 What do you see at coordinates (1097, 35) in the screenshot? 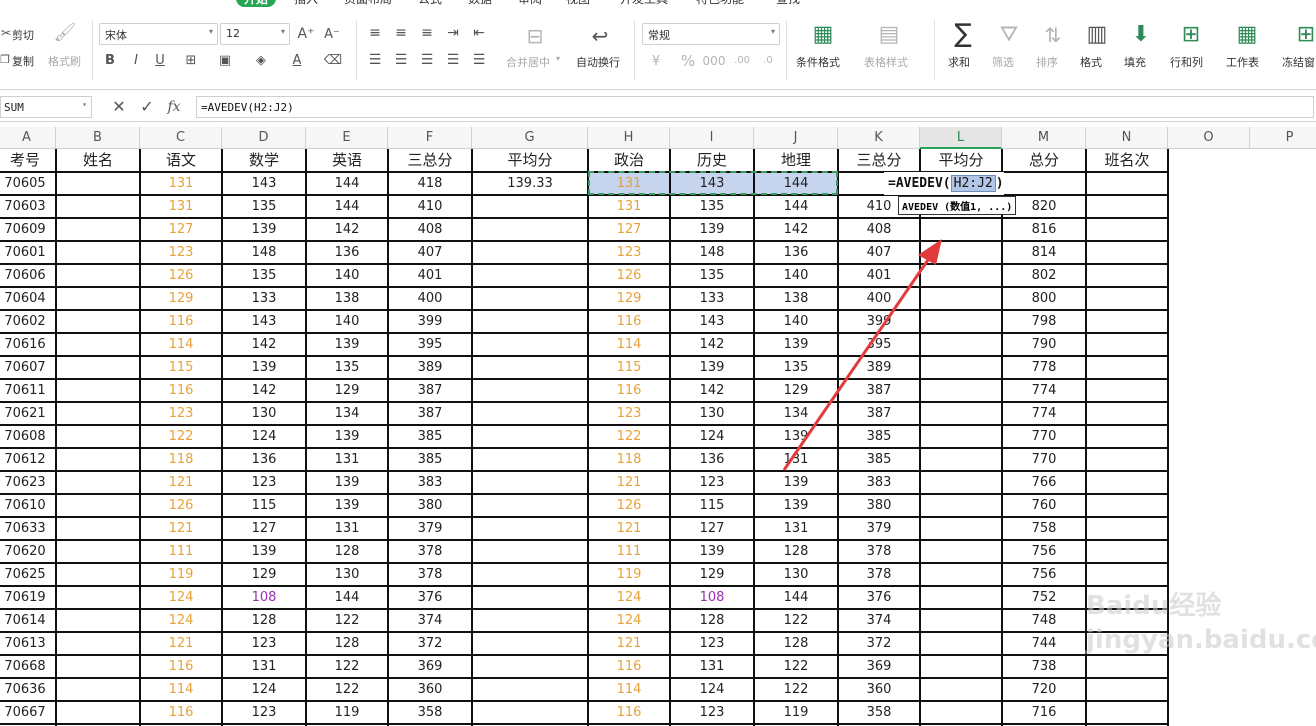
I see `format-icon: ▥` at bounding box center [1097, 35].